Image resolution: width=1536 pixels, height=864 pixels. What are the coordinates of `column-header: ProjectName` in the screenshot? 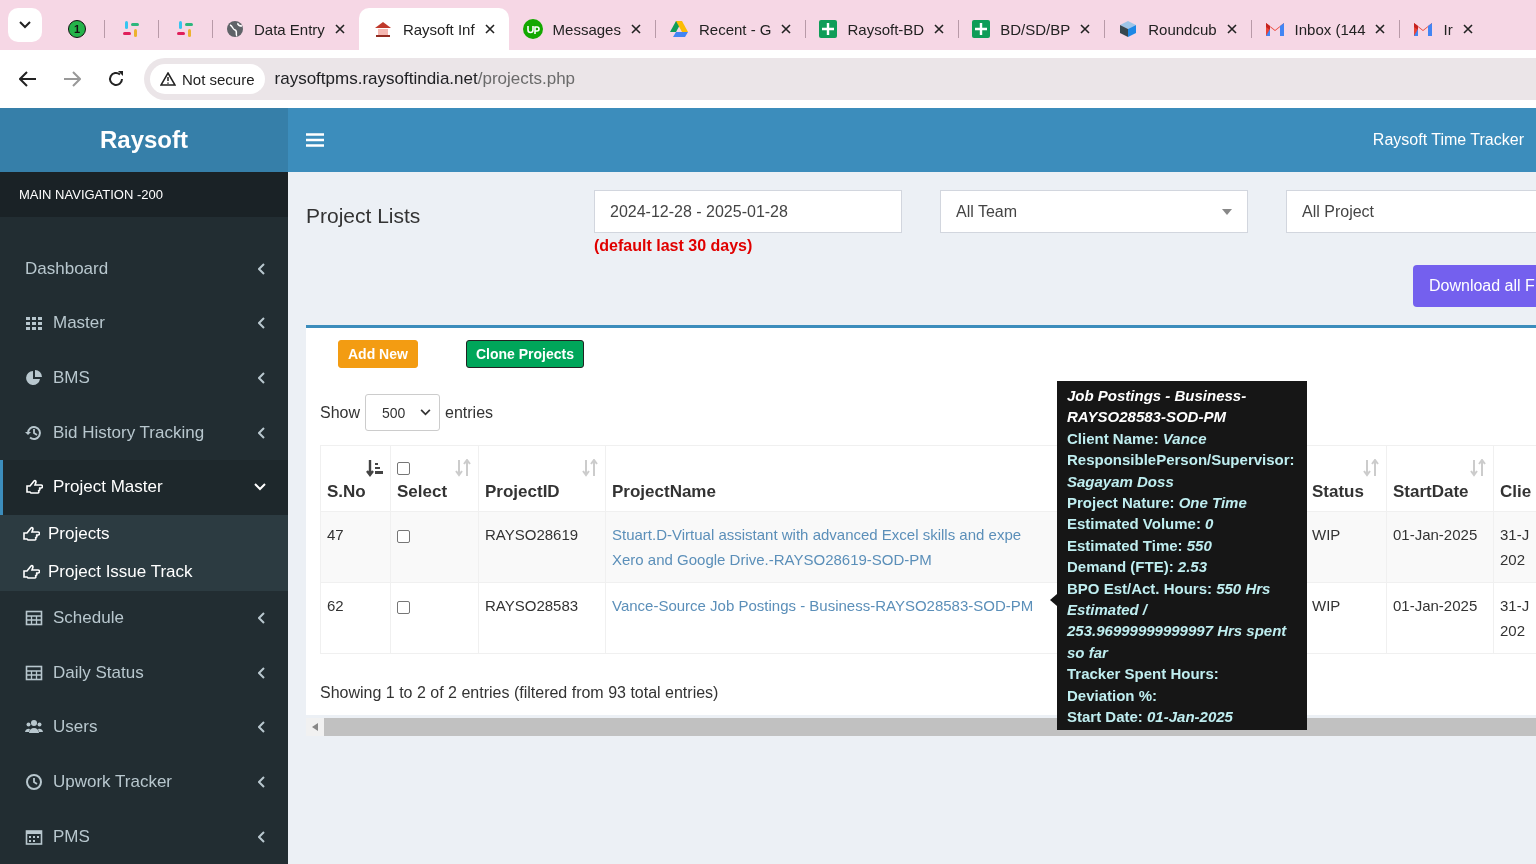 It's located at (833, 492).